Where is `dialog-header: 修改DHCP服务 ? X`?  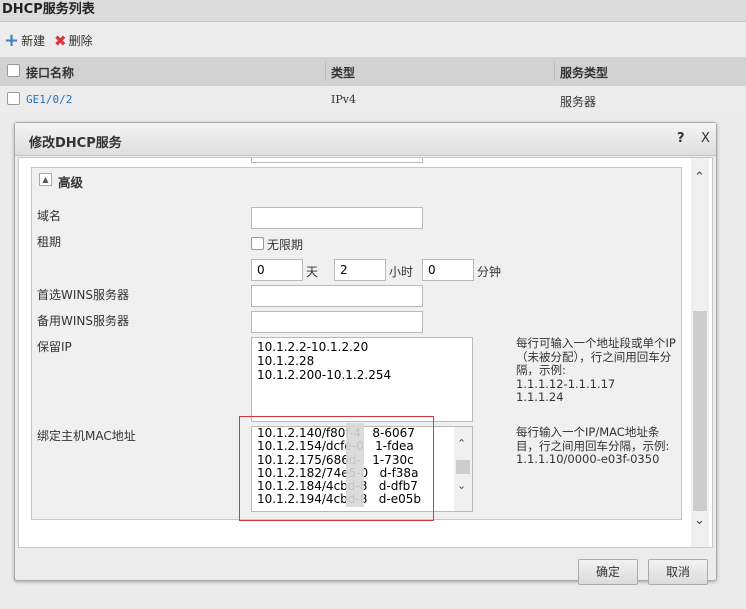 dialog-header: 修改DHCP服务 ? X is located at coordinates (365, 139).